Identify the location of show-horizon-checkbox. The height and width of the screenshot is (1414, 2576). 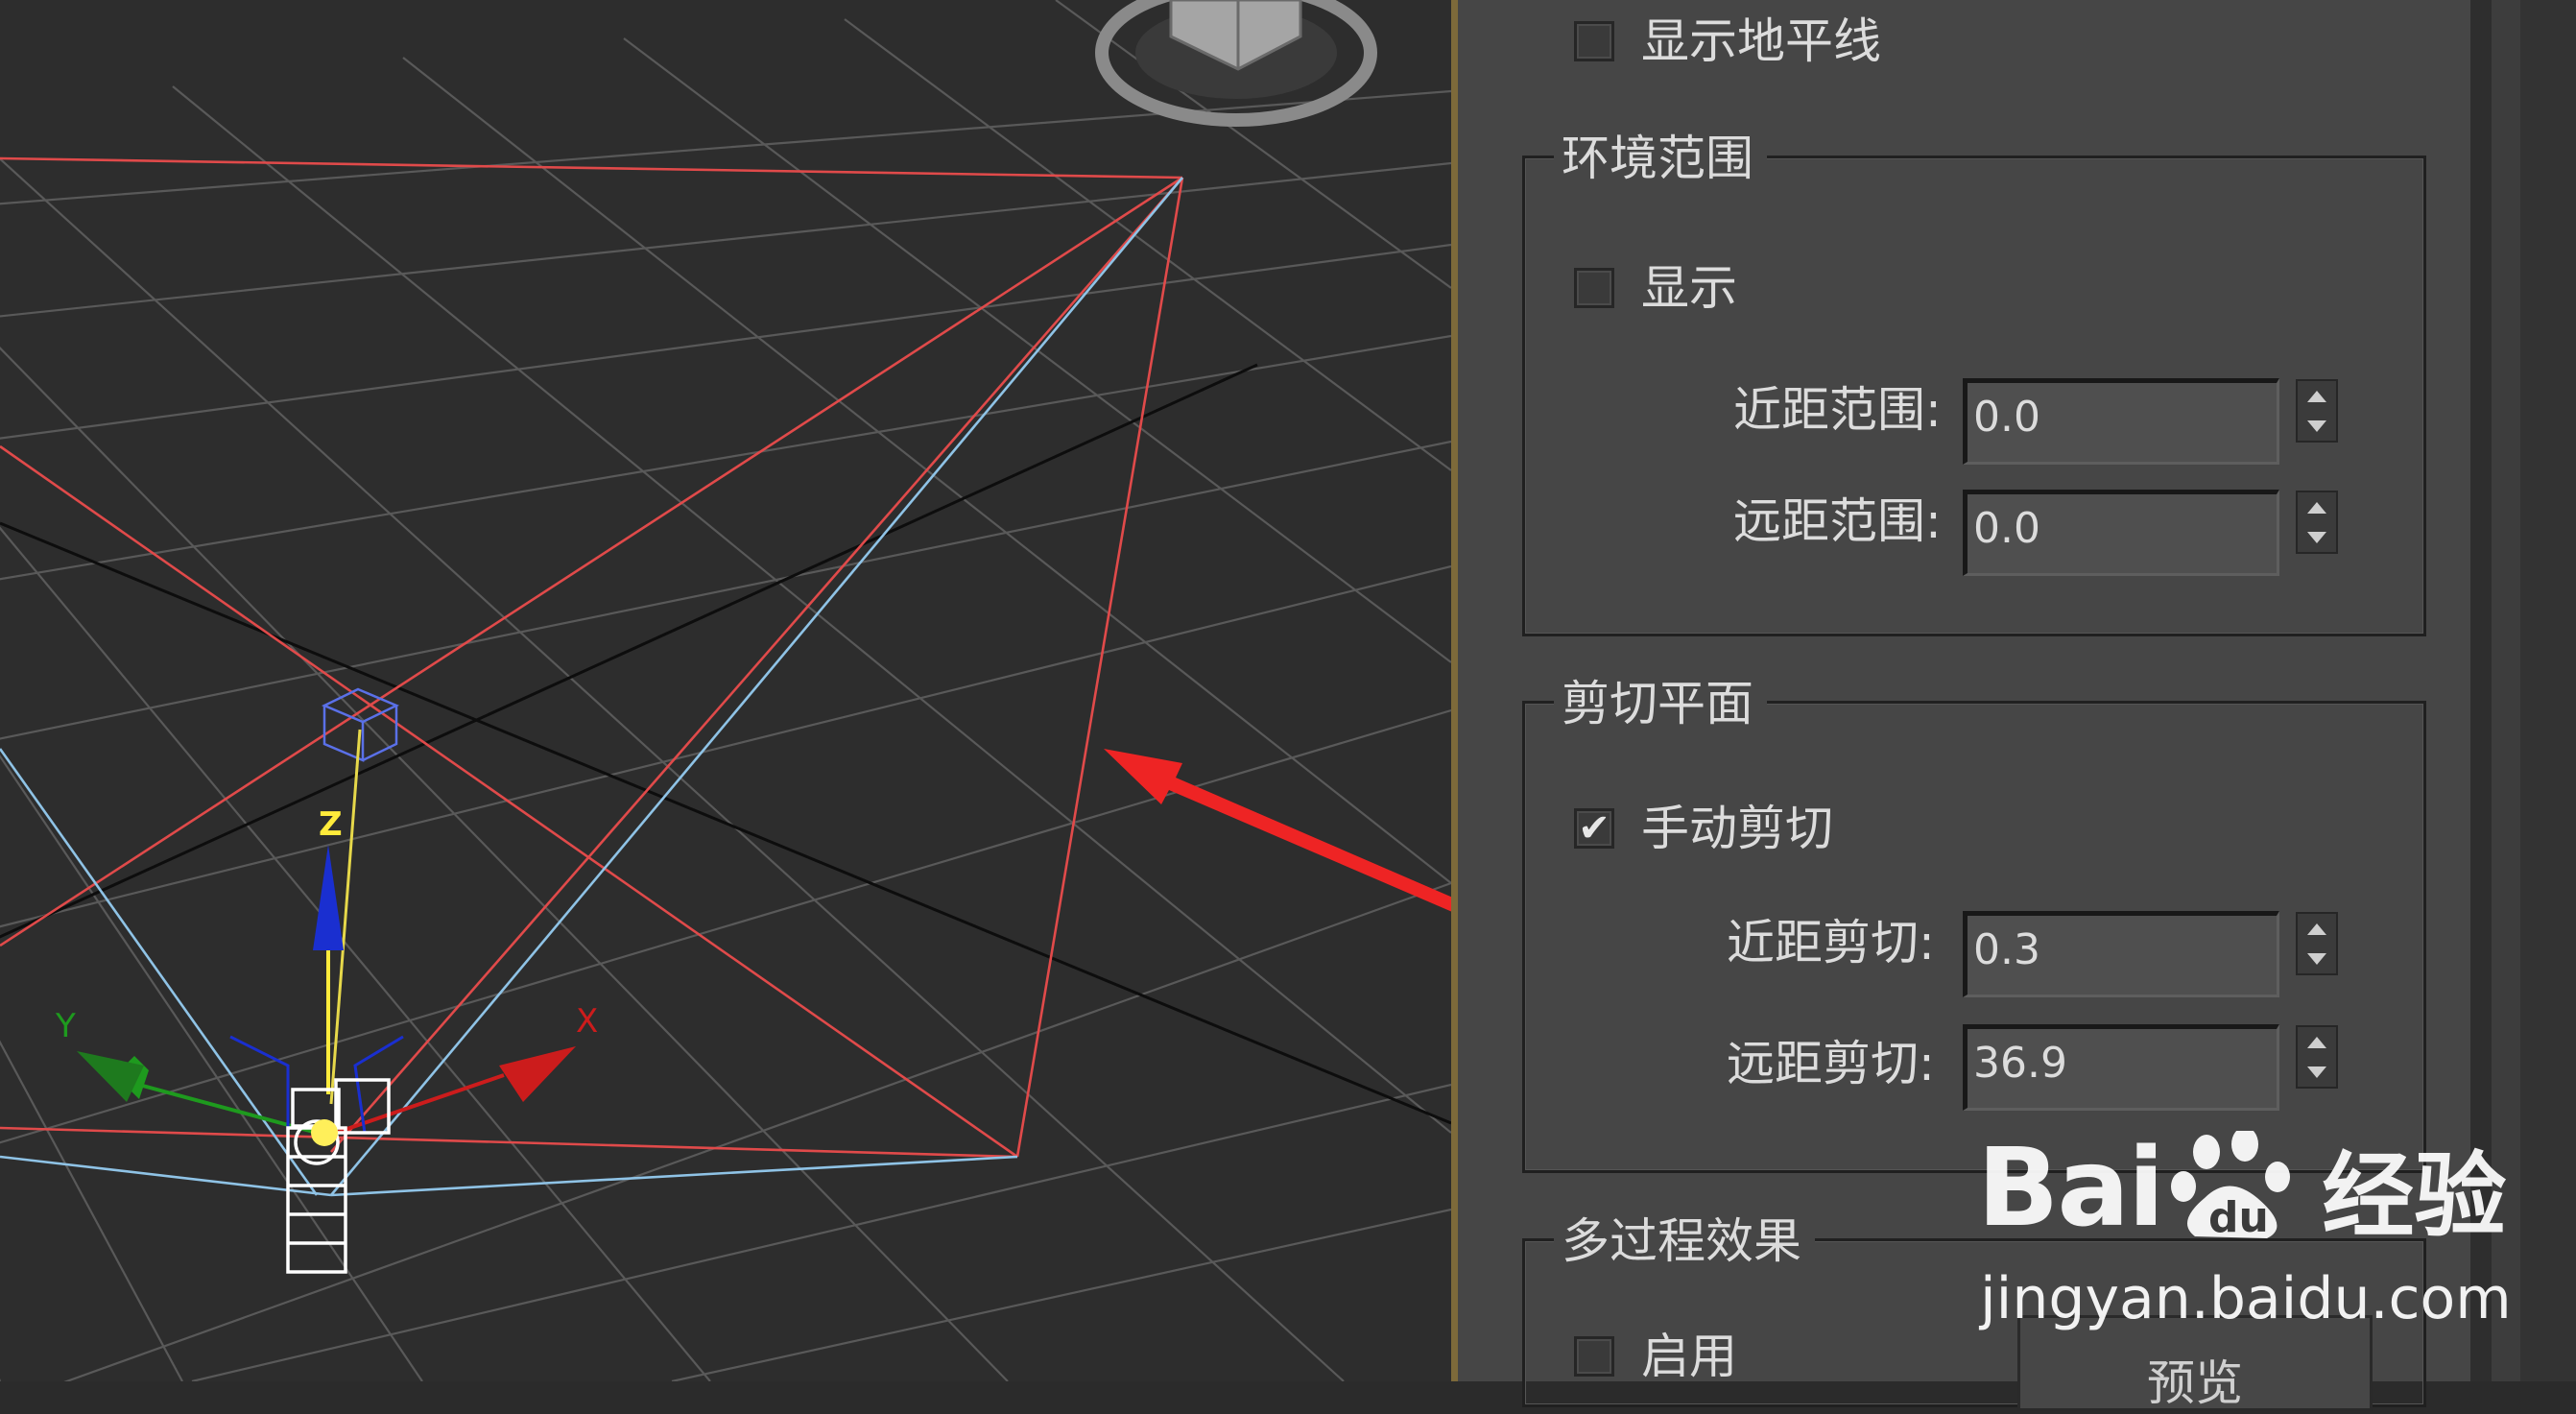
(1594, 41).